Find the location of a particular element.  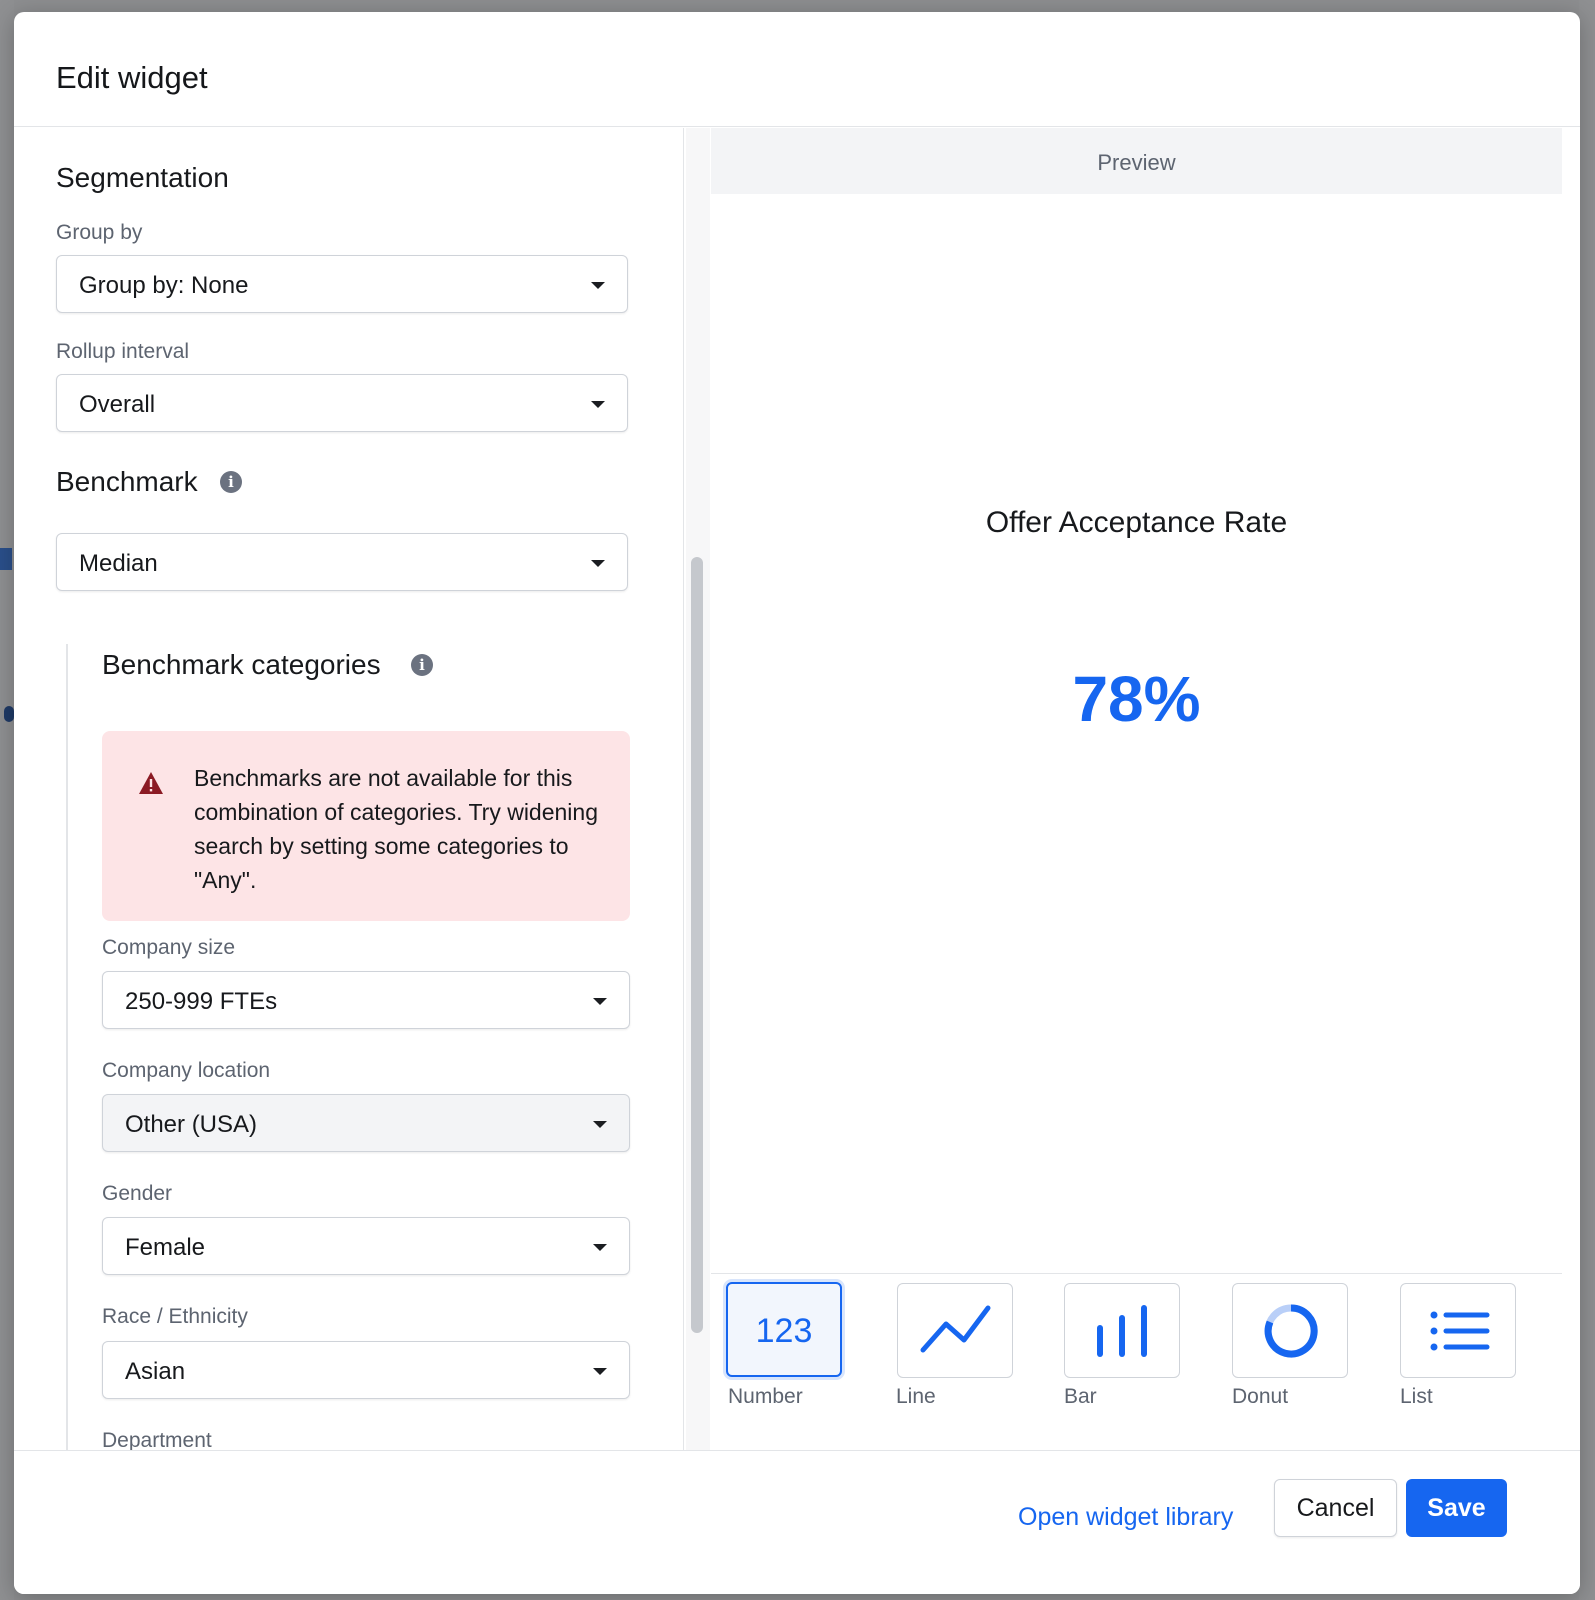

viz-number-label: Number is located at coordinates (765, 1396).